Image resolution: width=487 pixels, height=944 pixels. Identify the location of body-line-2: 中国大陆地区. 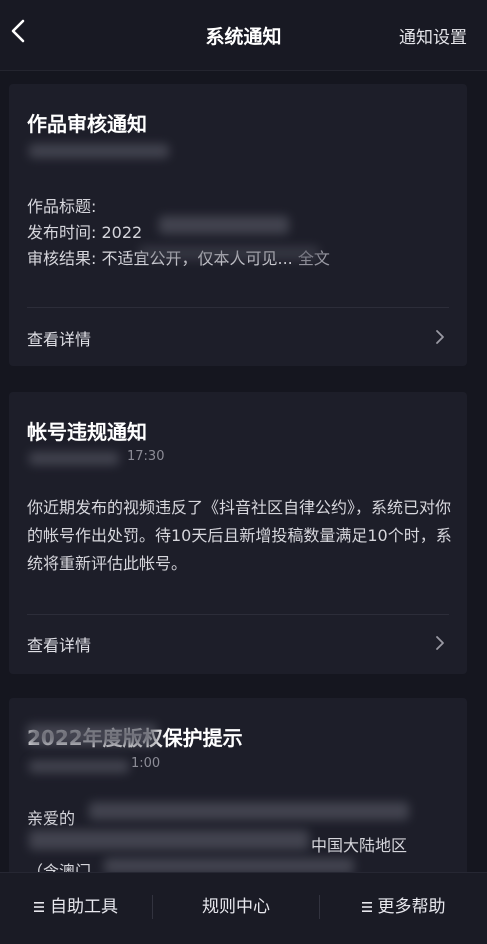
(359, 845).